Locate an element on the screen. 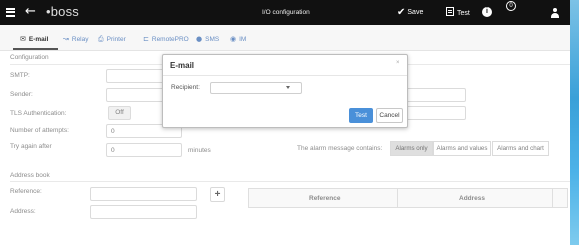 Image resolution: width=579 pixels, height=245 pixels. attempts-label: Number of attempts: is located at coordinates (39, 130).